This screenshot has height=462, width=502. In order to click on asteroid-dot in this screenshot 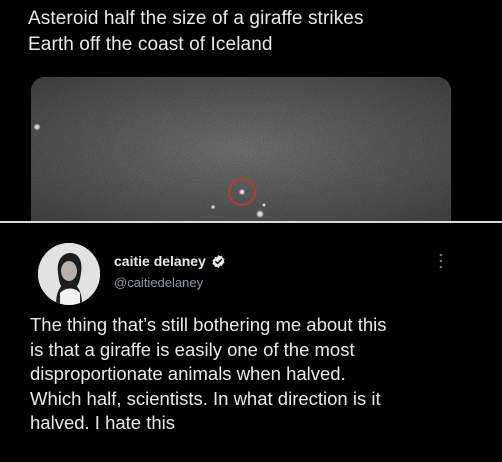, I will do `click(242, 192)`.